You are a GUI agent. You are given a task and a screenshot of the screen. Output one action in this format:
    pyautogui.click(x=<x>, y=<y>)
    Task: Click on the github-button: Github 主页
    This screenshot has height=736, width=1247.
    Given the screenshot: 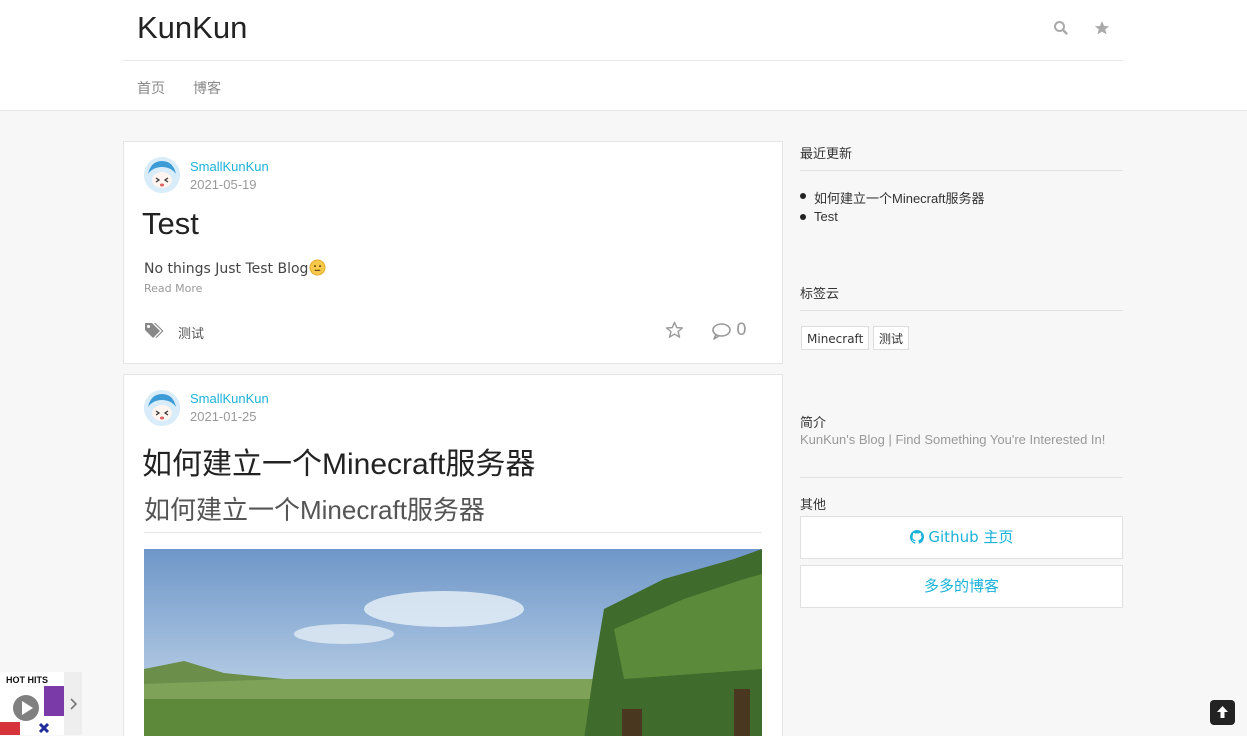 What is the action you would take?
    pyautogui.click(x=961, y=537)
    